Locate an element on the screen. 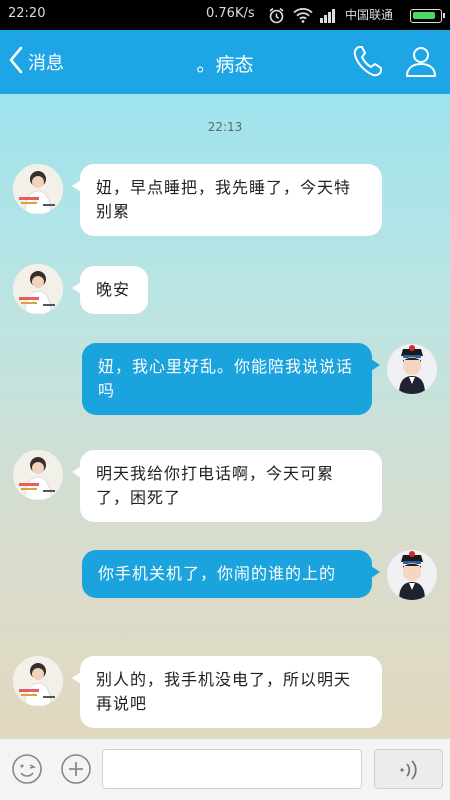 This screenshot has width=450, height=800. battery-icon is located at coordinates (427, 16).